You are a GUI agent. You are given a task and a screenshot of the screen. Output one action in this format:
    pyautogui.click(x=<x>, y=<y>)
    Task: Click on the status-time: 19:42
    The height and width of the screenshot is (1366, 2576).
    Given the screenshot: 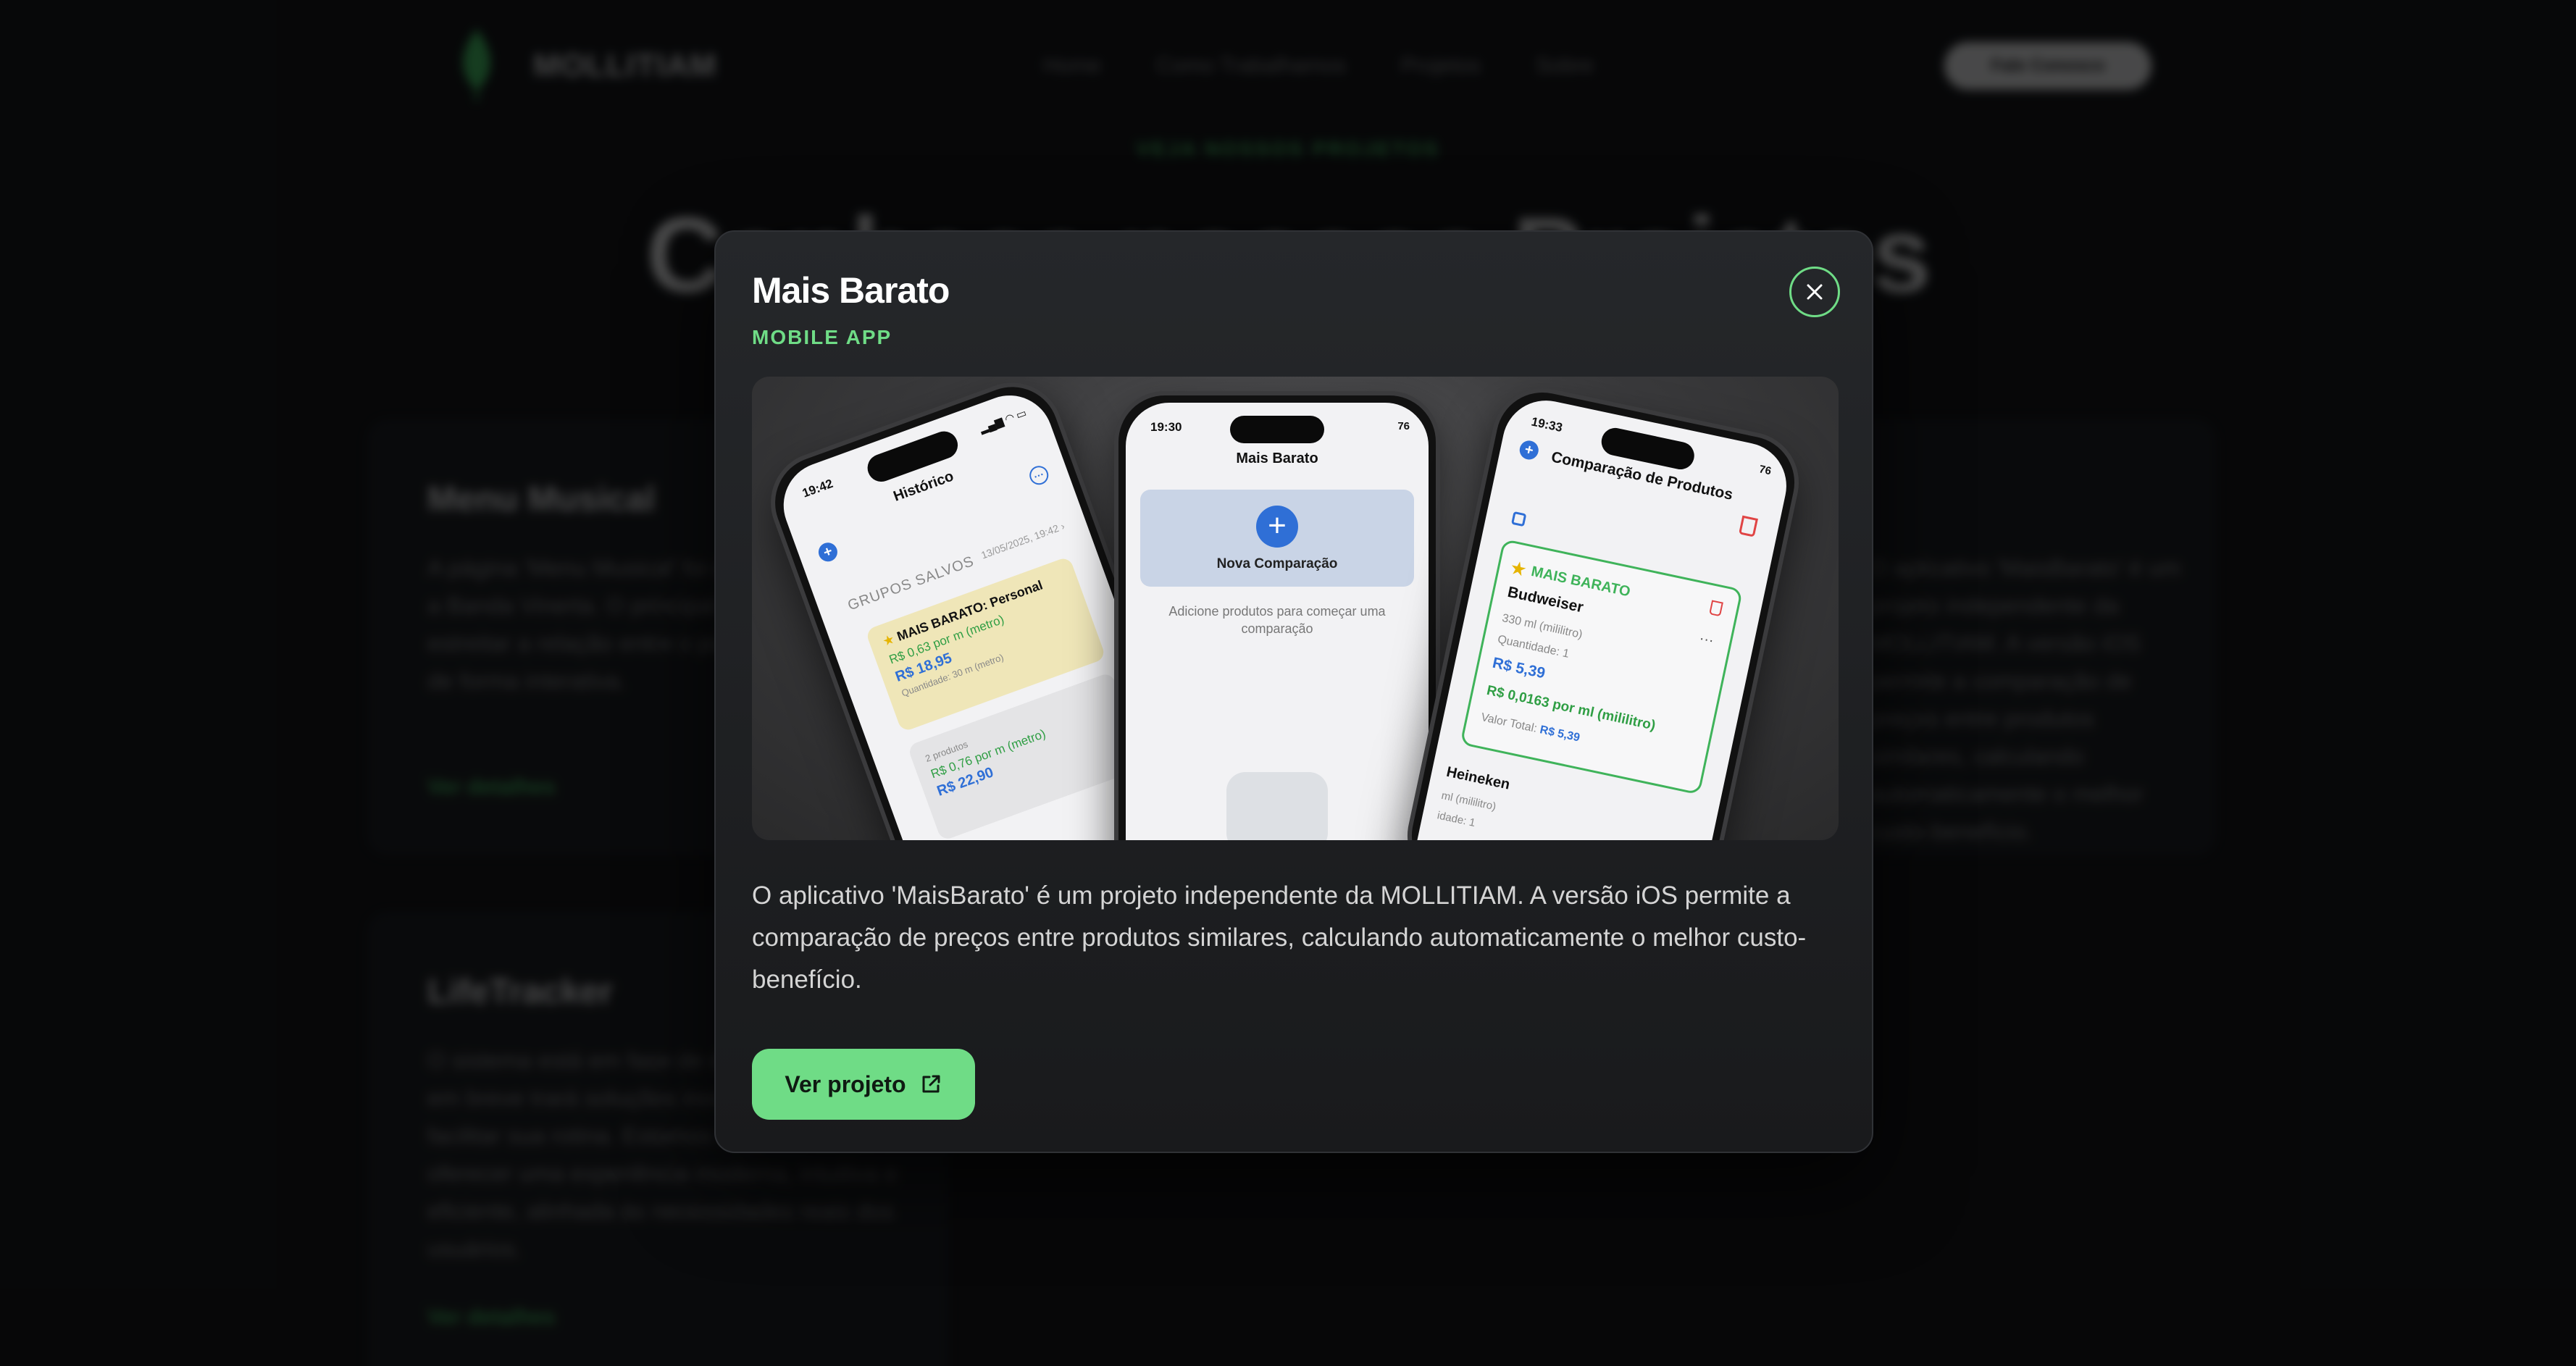 What is the action you would take?
    pyautogui.click(x=817, y=488)
    